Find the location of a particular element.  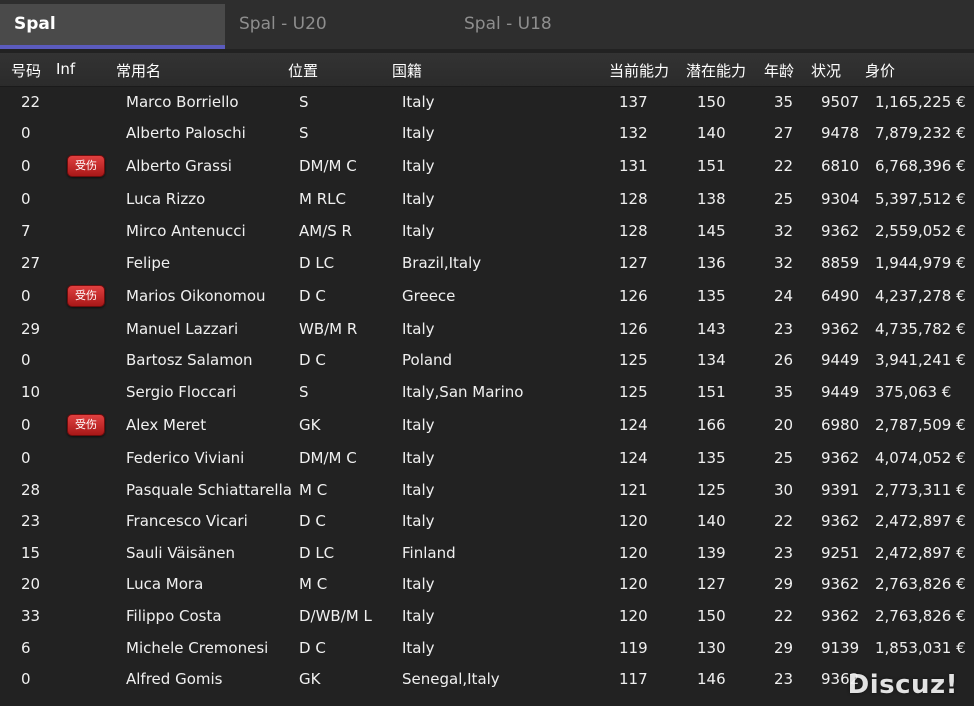

cell-name: Marco Borriello is located at coordinates (182, 101).